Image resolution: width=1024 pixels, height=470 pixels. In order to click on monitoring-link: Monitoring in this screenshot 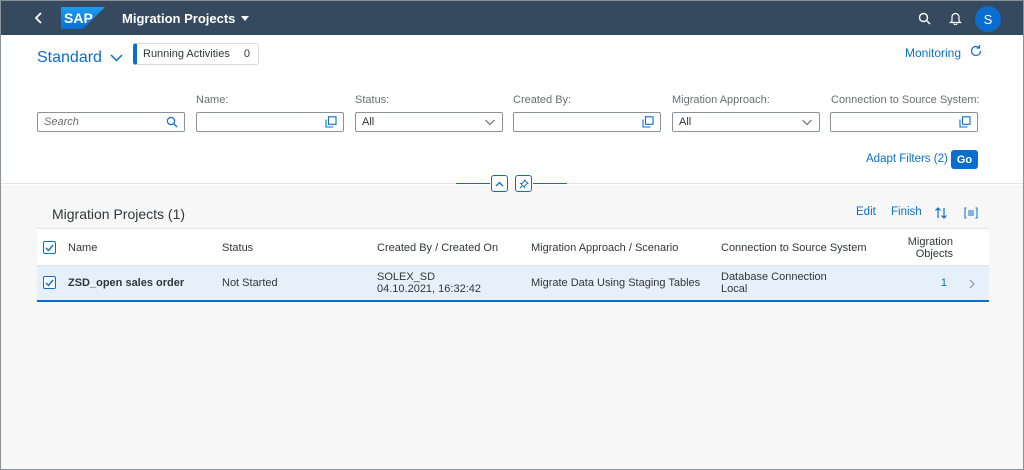, I will do `click(933, 53)`.